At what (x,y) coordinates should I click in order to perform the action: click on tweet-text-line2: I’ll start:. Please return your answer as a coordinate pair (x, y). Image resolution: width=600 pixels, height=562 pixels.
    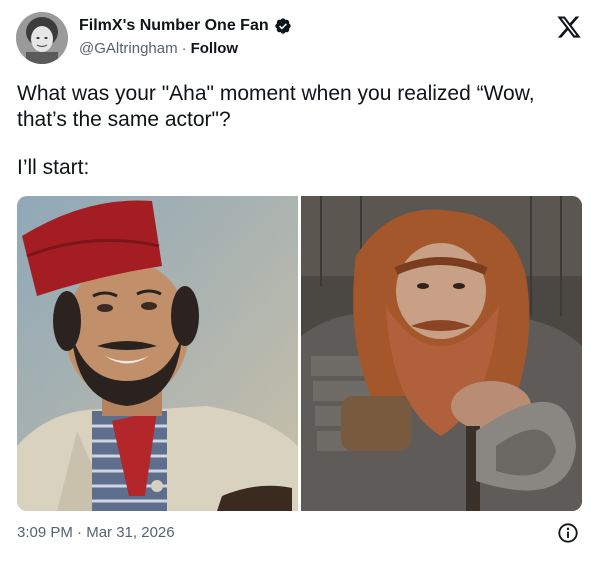
    Looking at the image, I should click on (53, 167).